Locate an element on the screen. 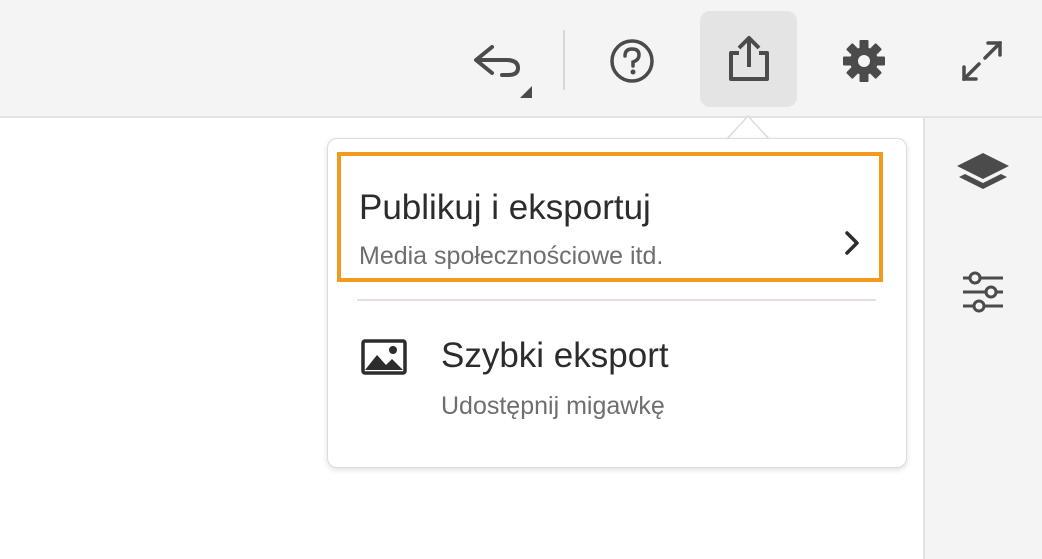 Image resolution: width=1042 pixels, height=559 pixels. toolbar-divider is located at coordinates (564, 60).